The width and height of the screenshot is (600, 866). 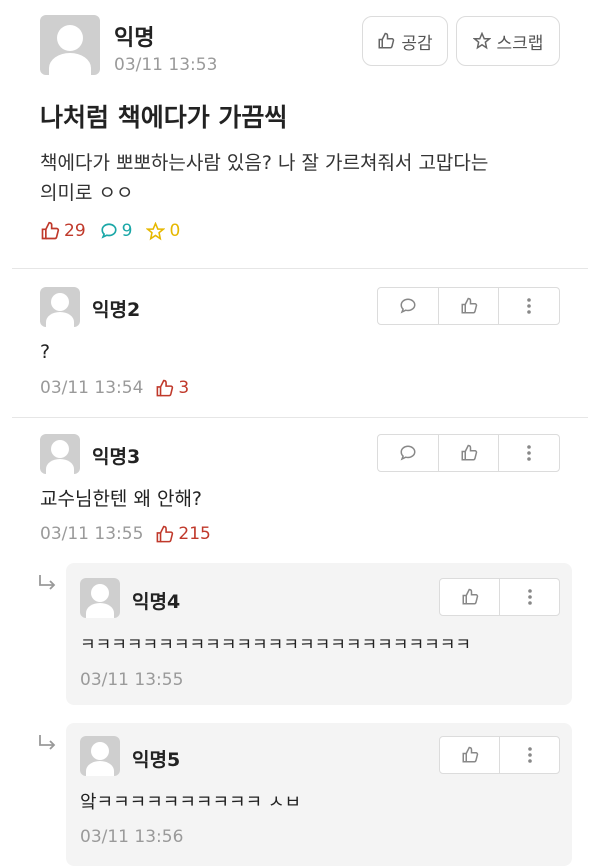 What do you see at coordinates (132, 680) in the screenshot?
I see `reply-time: 03/11 13:55` at bounding box center [132, 680].